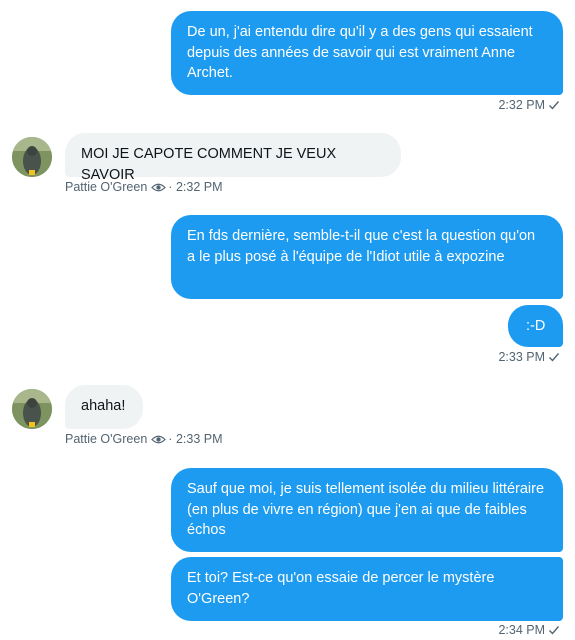 The image size is (575, 640). I want to click on incoming-message: ahaha!, so click(104, 407).